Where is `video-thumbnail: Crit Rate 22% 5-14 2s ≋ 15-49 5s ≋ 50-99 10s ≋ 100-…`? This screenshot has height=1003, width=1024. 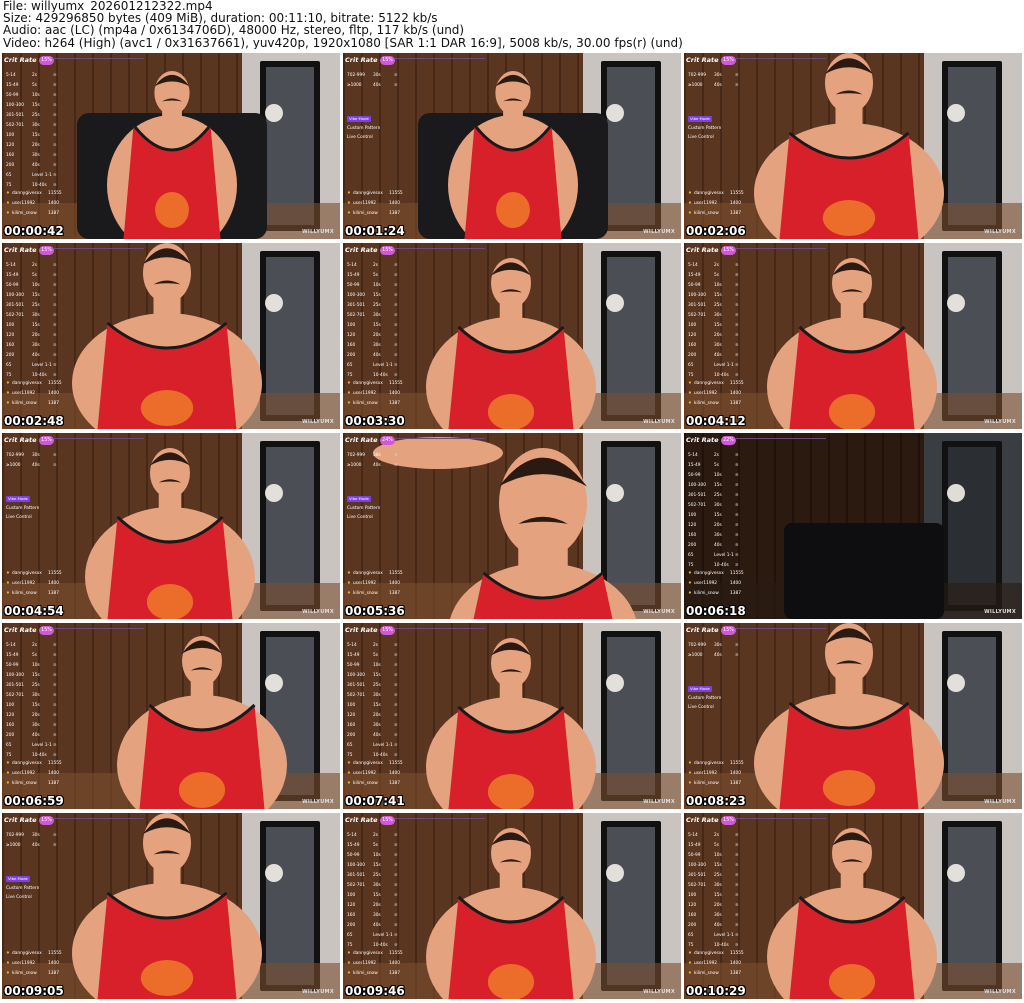
video-thumbnail: Crit Rate 22% 5-14 2s ≋ 15-49 5s ≋ 50-99 10s ≋ 100-… is located at coordinates (853, 526).